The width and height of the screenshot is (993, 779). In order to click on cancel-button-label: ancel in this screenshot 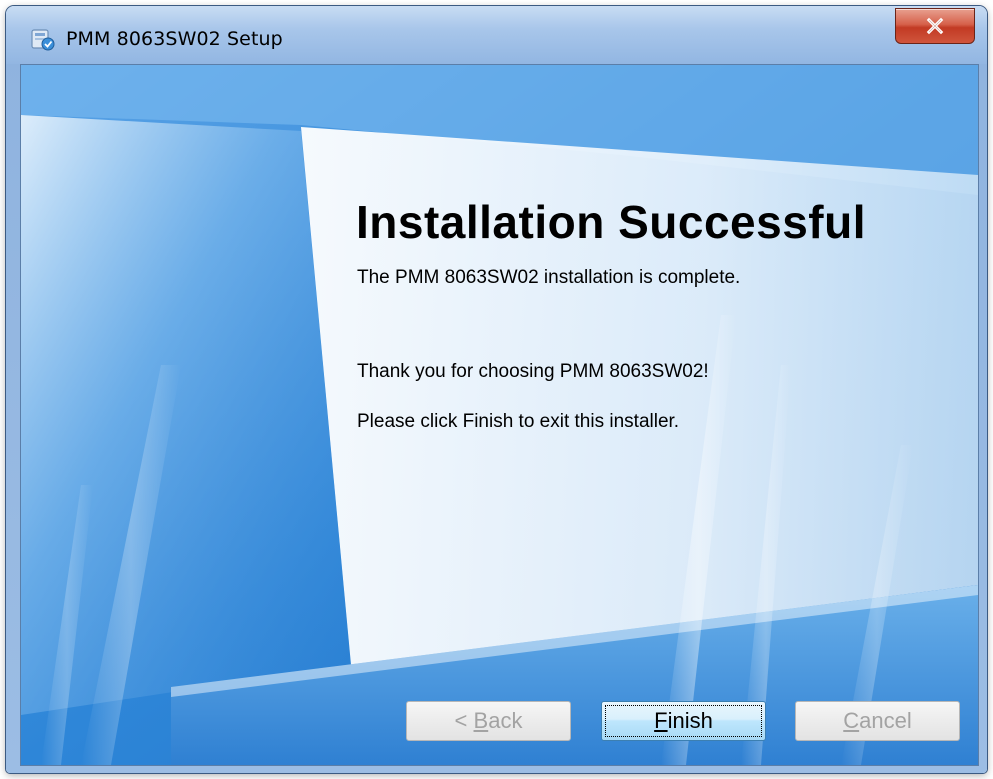, I will do `click(885, 720)`.